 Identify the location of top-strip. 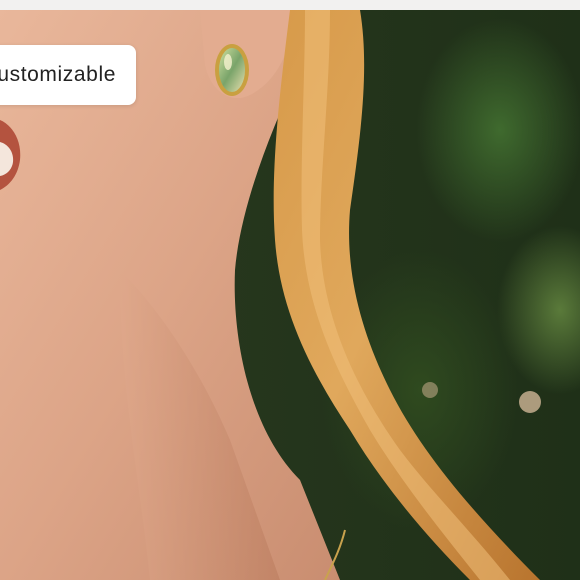
(290, 5).